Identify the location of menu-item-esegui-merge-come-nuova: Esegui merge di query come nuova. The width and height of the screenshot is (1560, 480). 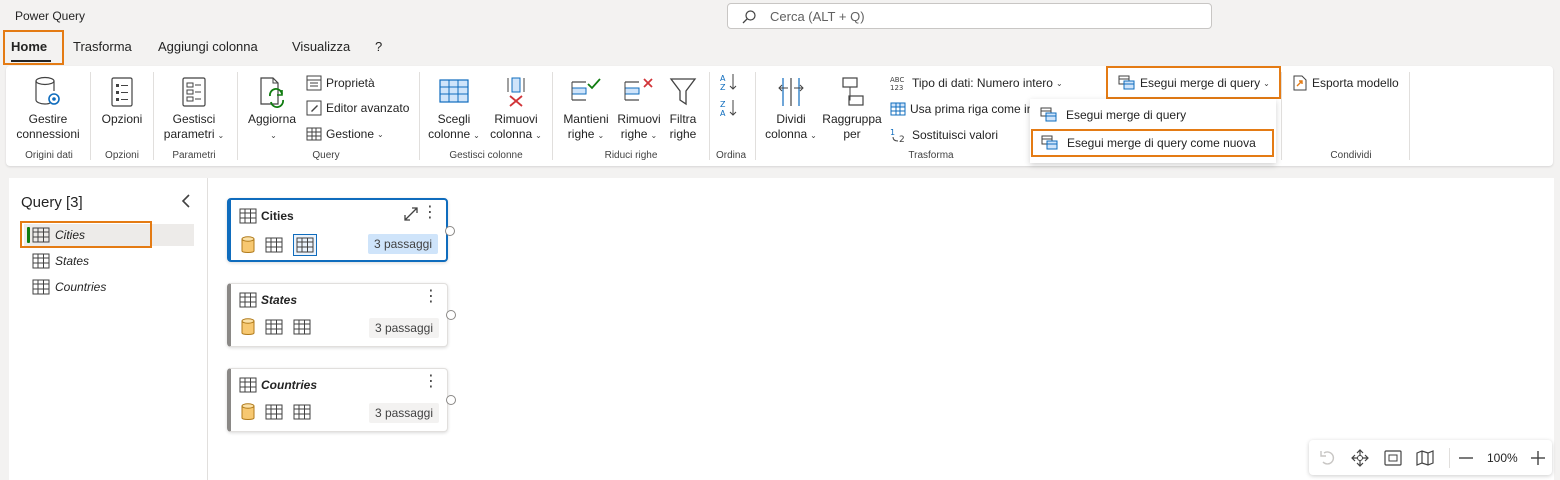
(1152, 143).